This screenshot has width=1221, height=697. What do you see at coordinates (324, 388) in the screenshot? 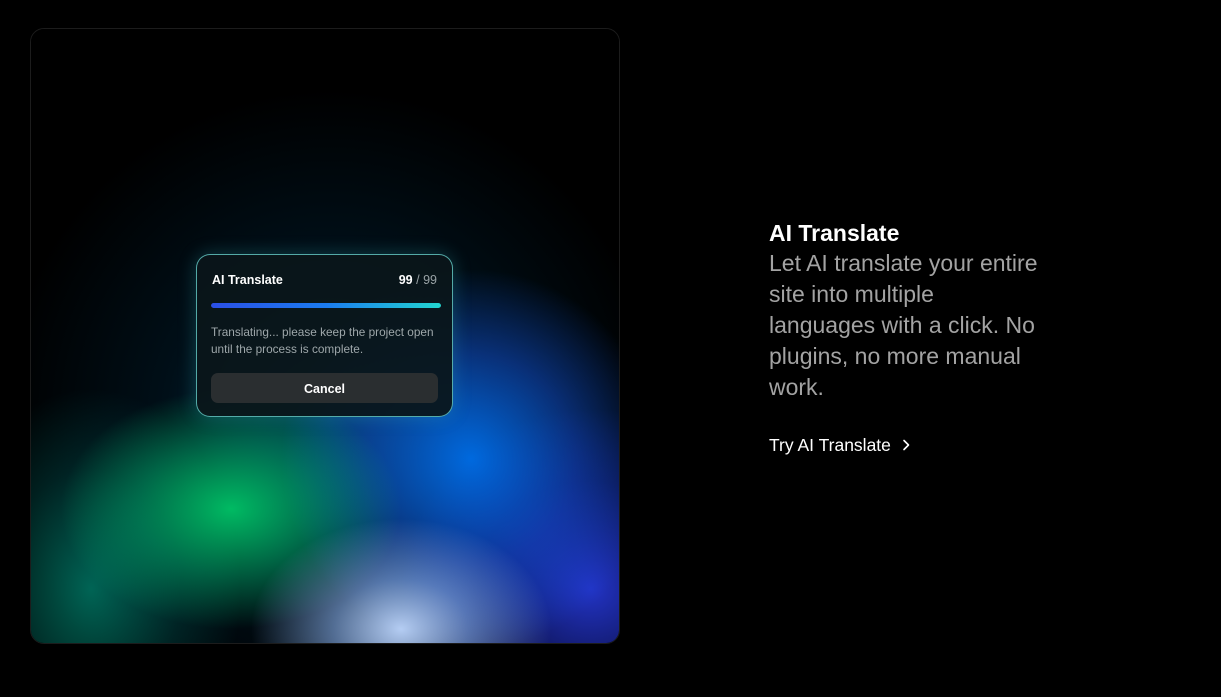
I see `cancel-button: Cancel` at bounding box center [324, 388].